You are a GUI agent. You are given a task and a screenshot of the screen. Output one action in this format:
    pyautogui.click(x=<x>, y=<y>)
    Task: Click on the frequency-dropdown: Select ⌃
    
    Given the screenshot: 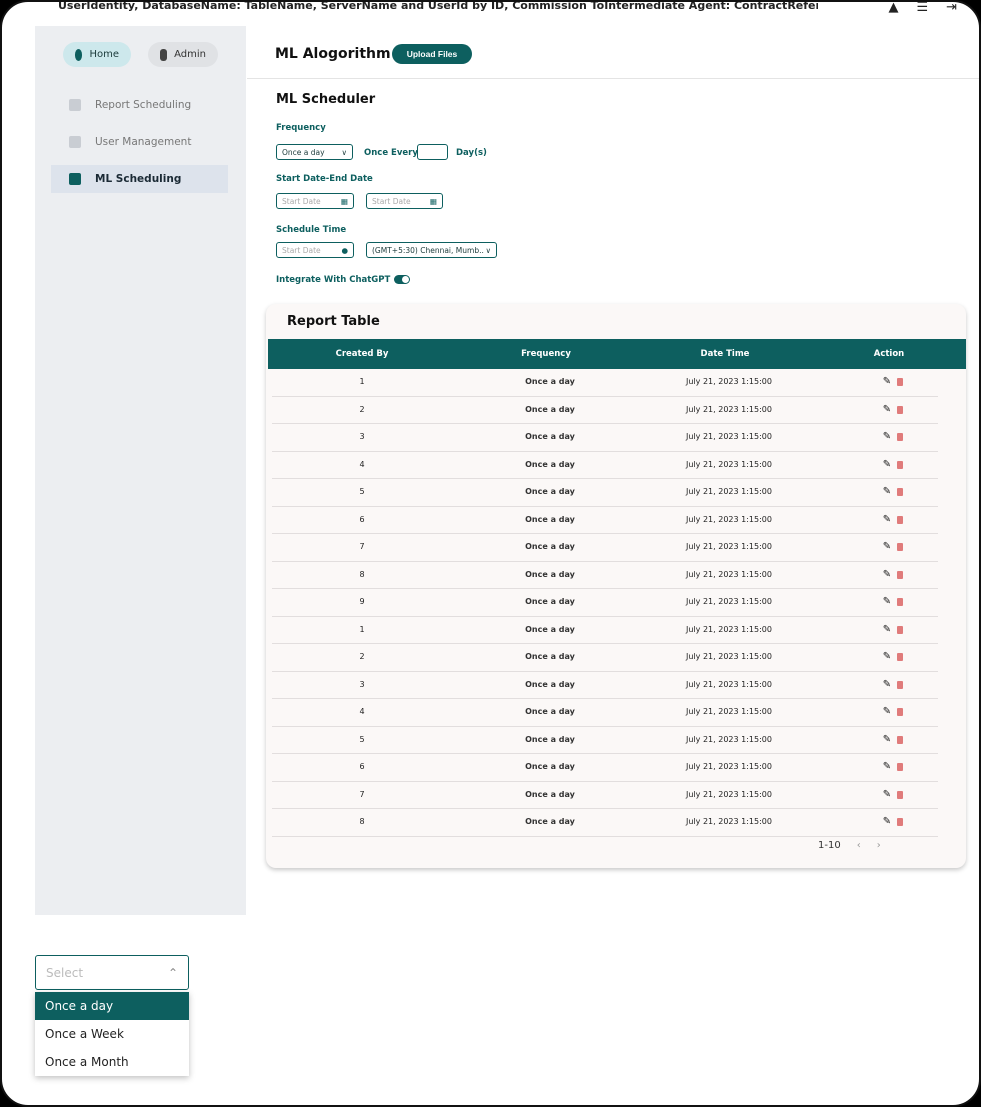 What is the action you would take?
    pyautogui.click(x=112, y=972)
    